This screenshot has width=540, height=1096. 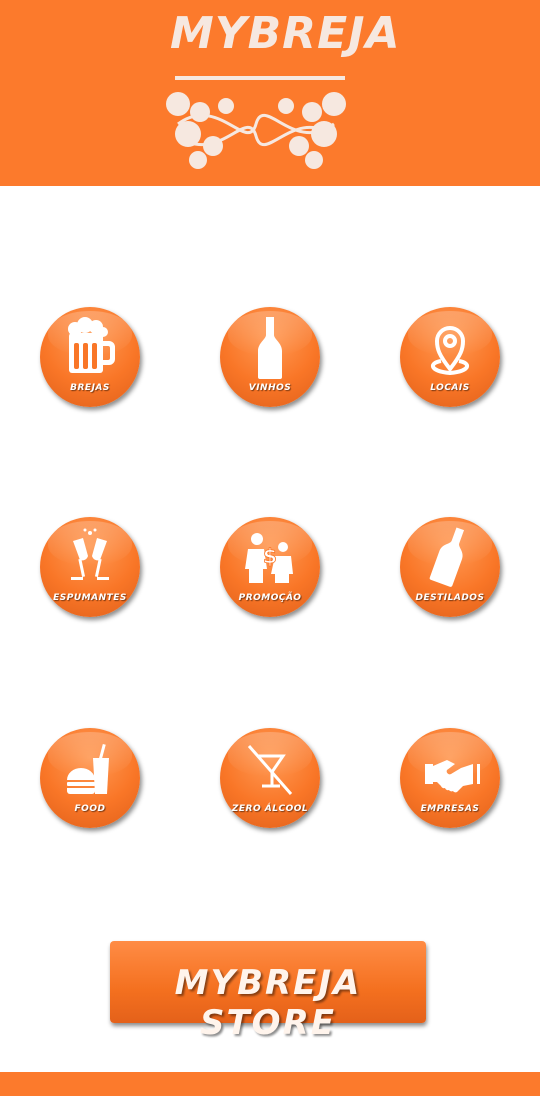 I want to click on no-alcohol-icon, so click(x=270, y=770).